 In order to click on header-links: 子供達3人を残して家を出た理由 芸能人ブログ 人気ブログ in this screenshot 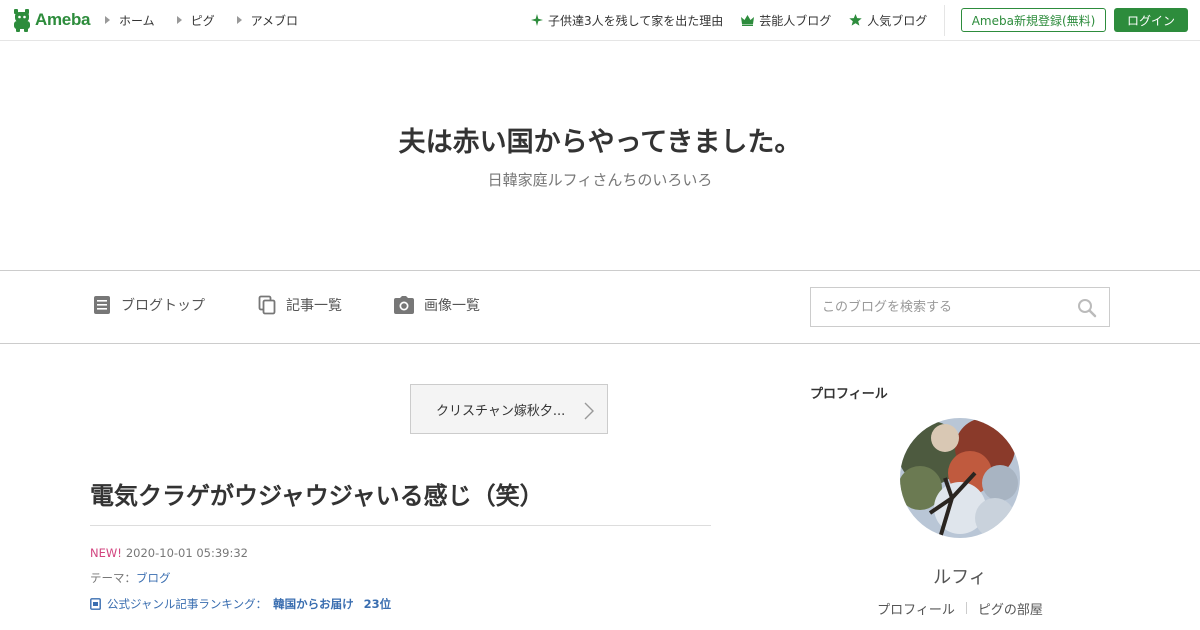, I will do `click(738, 20)`.